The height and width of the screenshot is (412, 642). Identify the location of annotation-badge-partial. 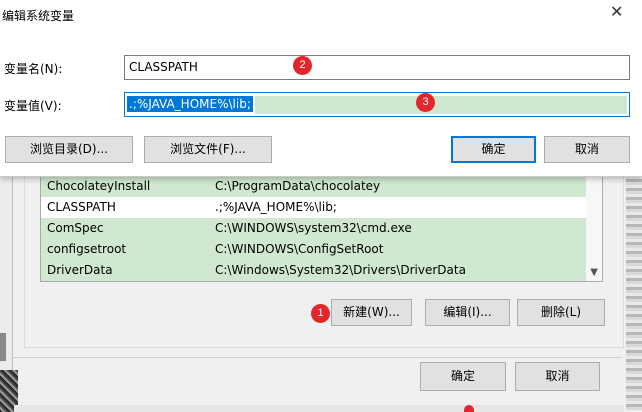
(469, 408).